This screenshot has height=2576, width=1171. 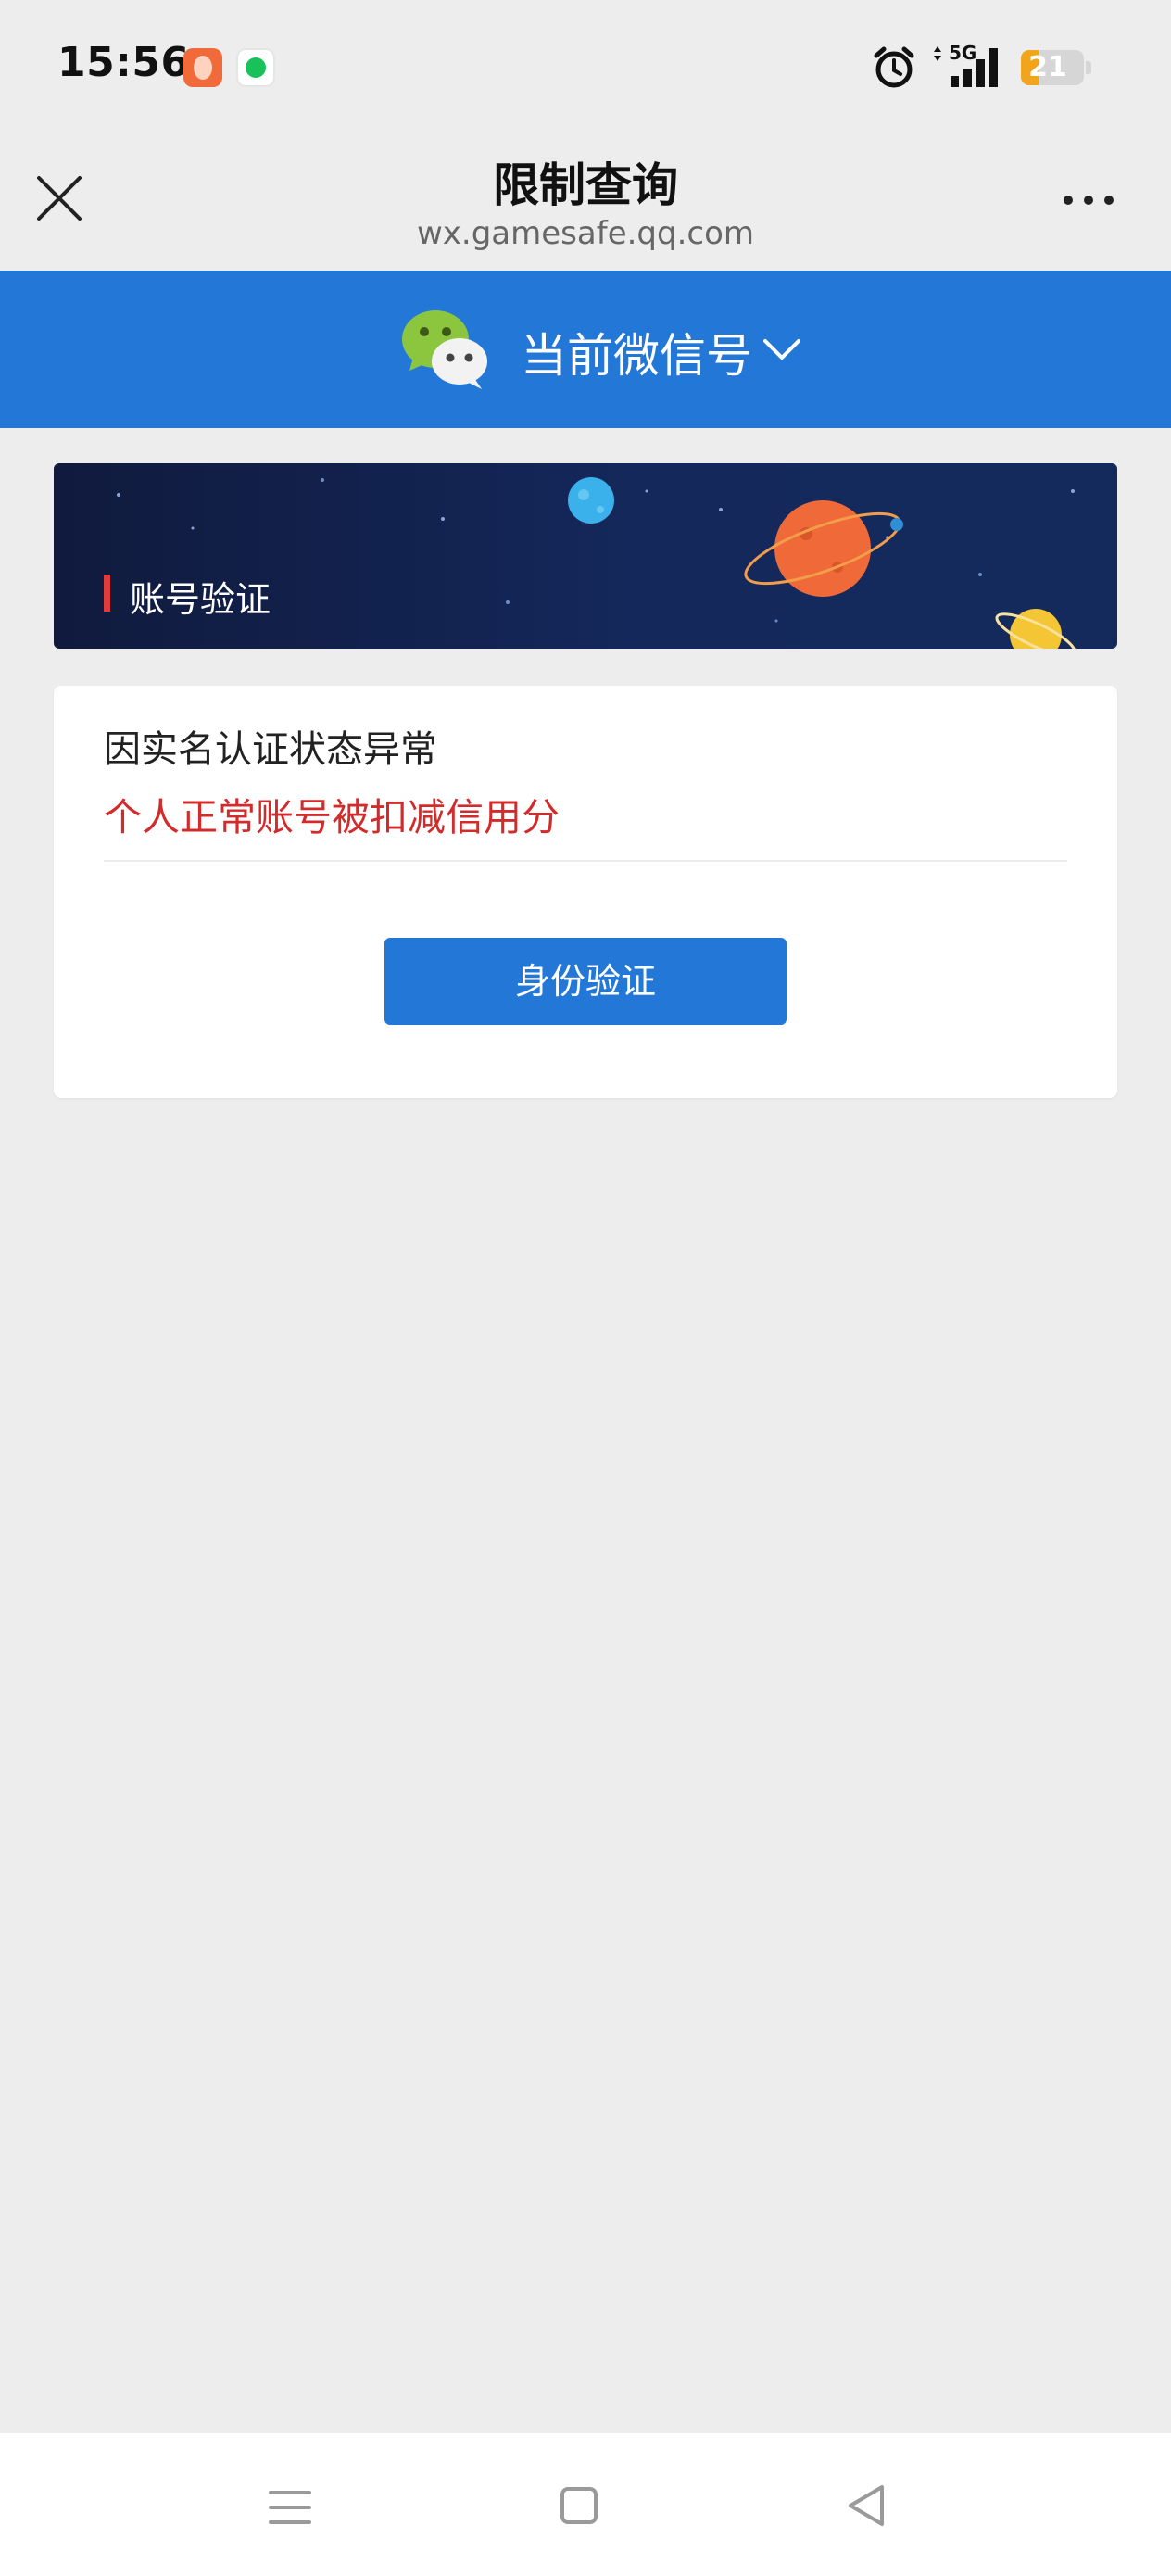 I want to click on back-icon, so click(x=867, y=2505).